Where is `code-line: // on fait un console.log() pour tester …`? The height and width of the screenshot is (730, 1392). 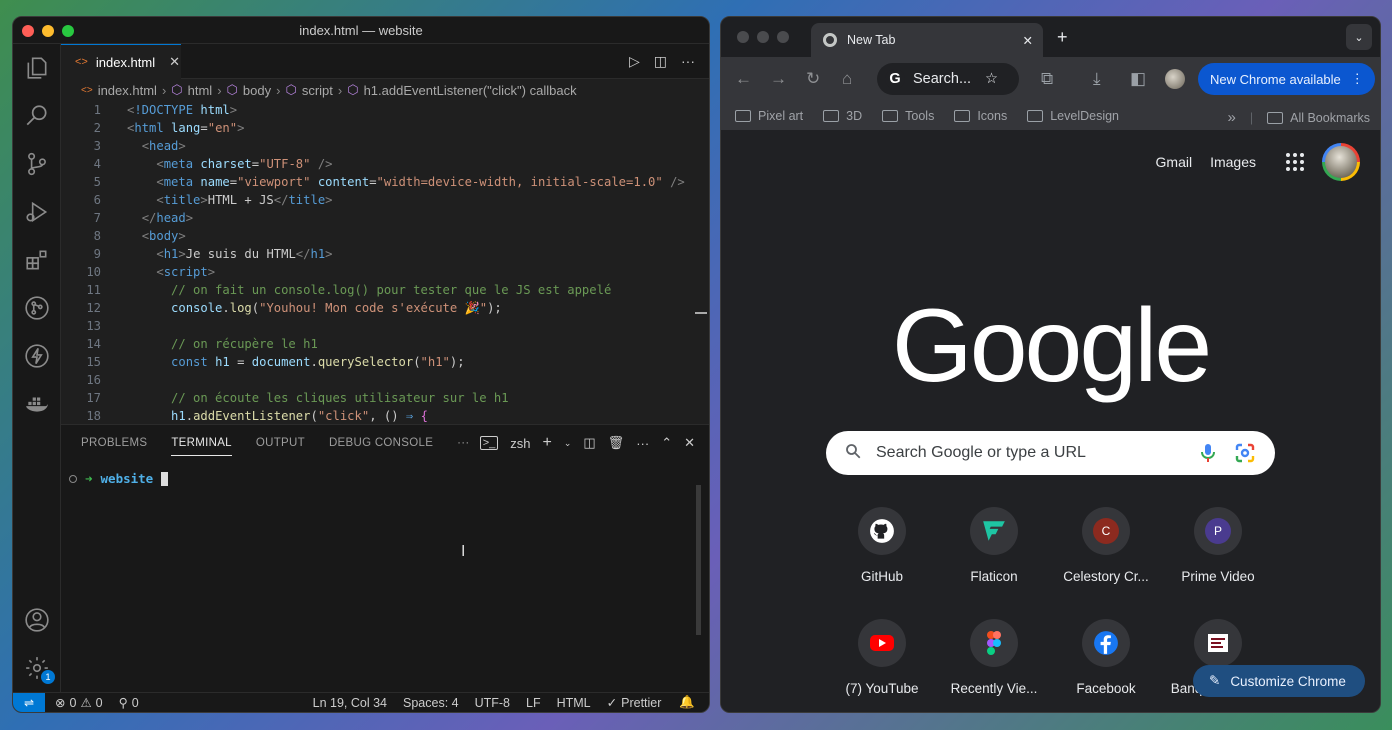
code-line: // on fait un console.log() pour tester … is located at coordinates (391, 290).